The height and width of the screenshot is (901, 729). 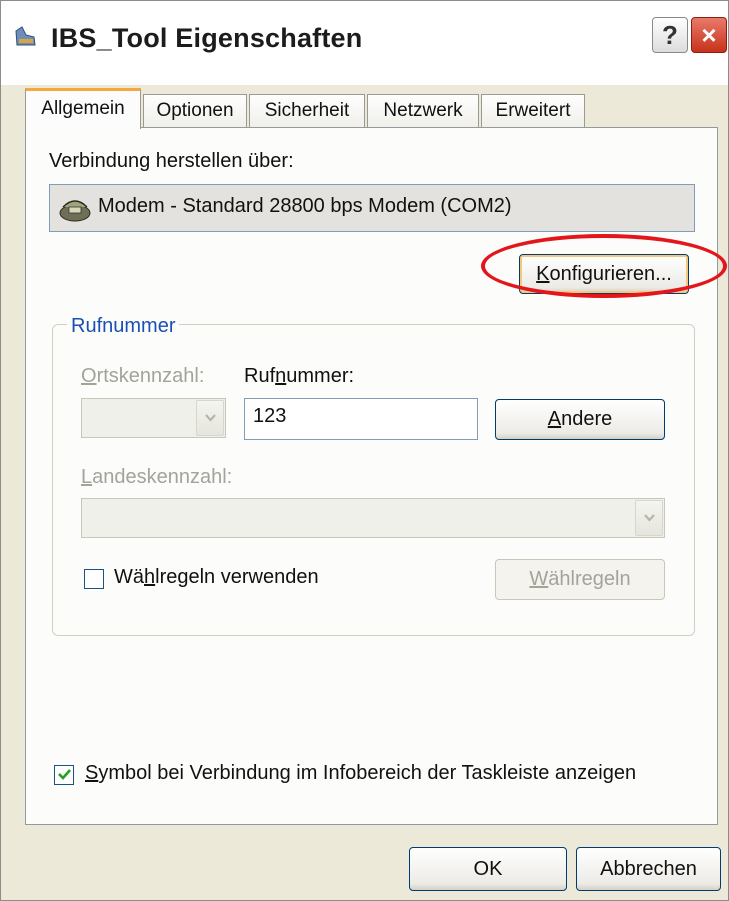 What do you see at coordinates (423, 111) in the screenshot?
I see `tab-netzwerk: Netzwerk` at bounding box center [423, 111].